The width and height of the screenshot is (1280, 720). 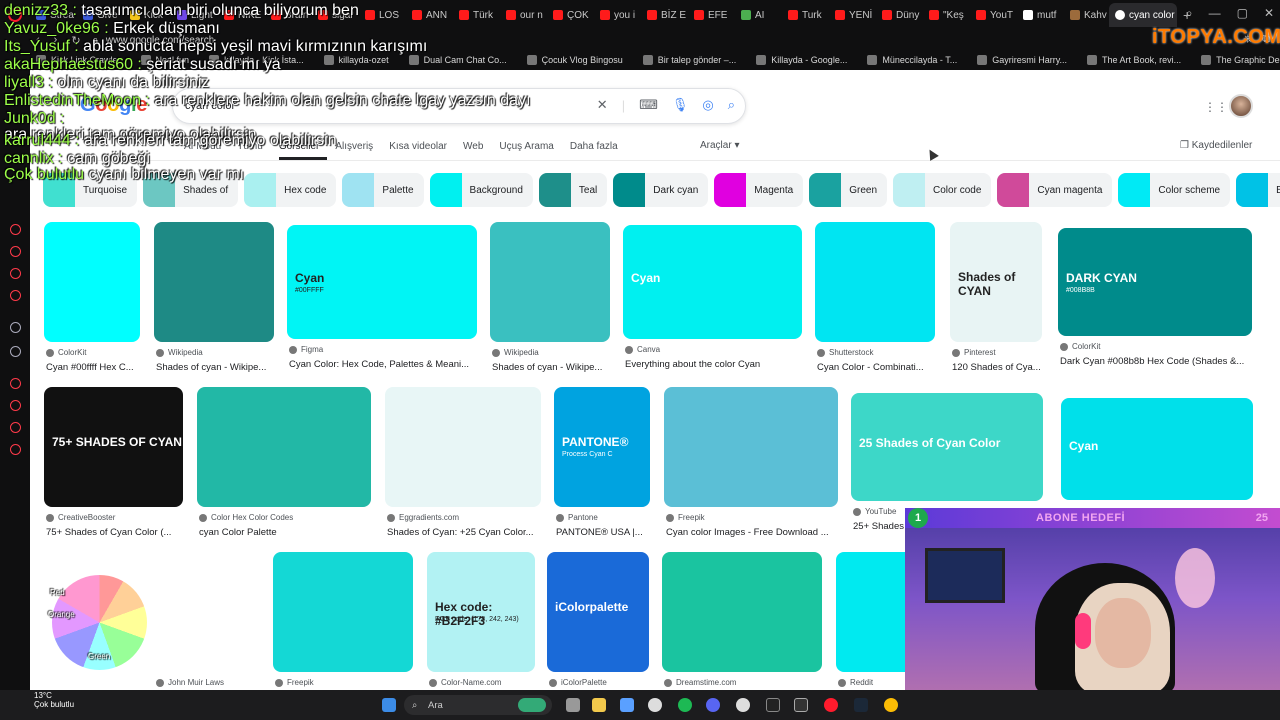 What do you see at coordinates (720, 145) in the screenshot?
I see `tools-button: Araçlar ▾` at bounding box center [720, 145].